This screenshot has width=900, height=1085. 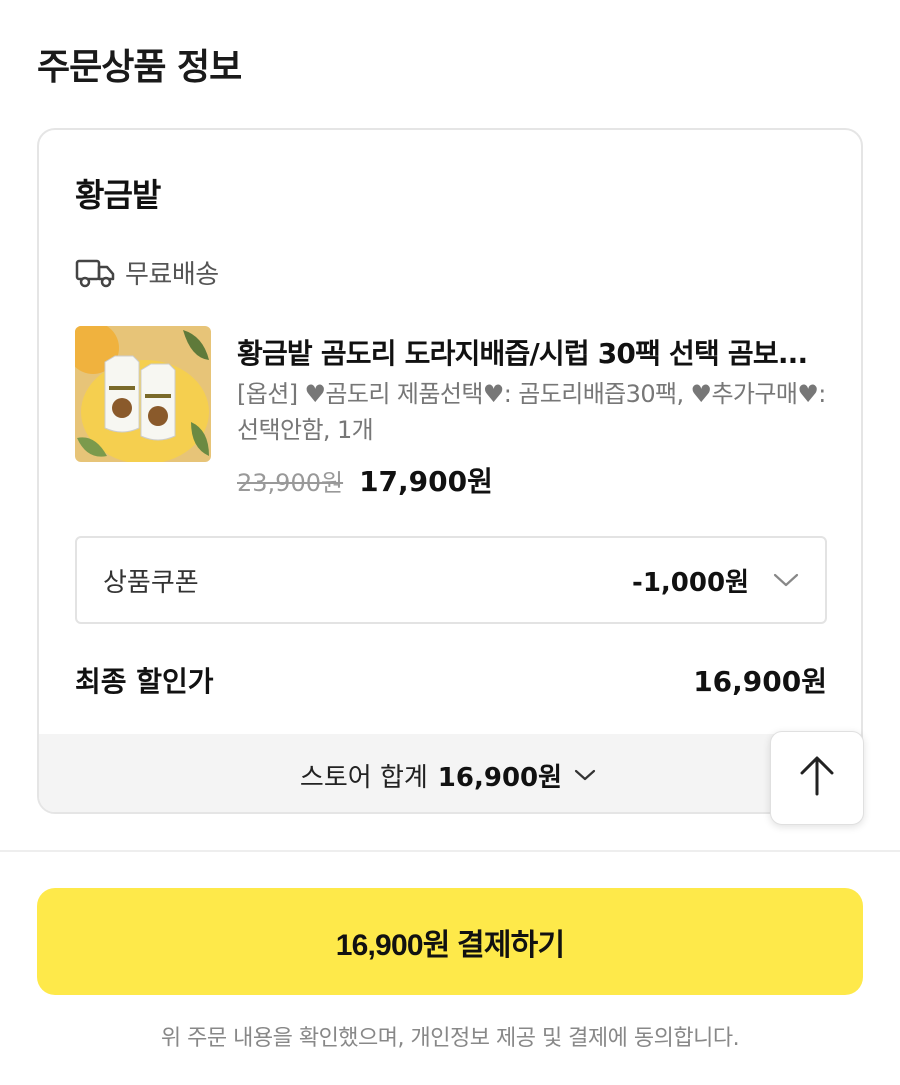 I want to click on shipping-info: 무료배송, so click(x=147, y=272).